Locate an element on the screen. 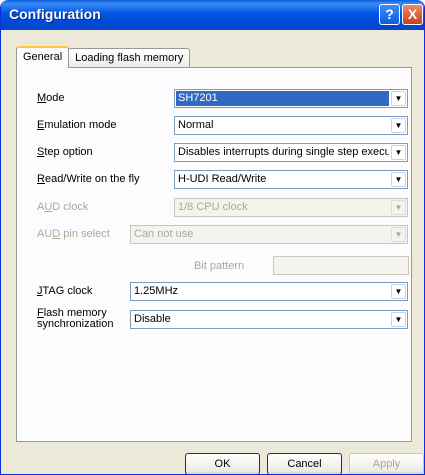 The height and width of the screenshot is (475, 425). aud-pin-value: Can not use is located at coordinates (164, 234).